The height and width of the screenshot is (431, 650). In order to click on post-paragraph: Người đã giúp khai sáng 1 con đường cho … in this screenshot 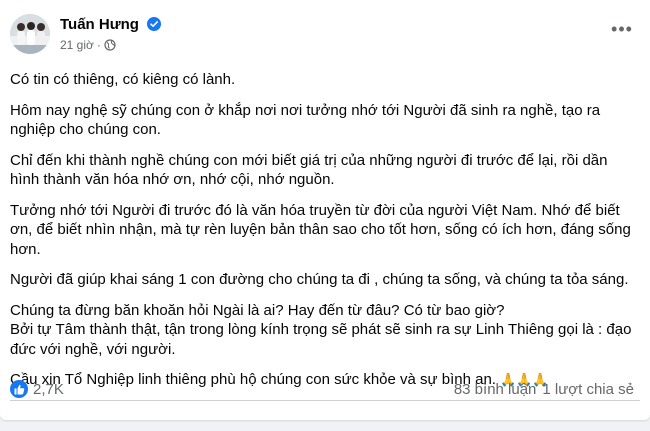, I will do `click(319, 279)`.